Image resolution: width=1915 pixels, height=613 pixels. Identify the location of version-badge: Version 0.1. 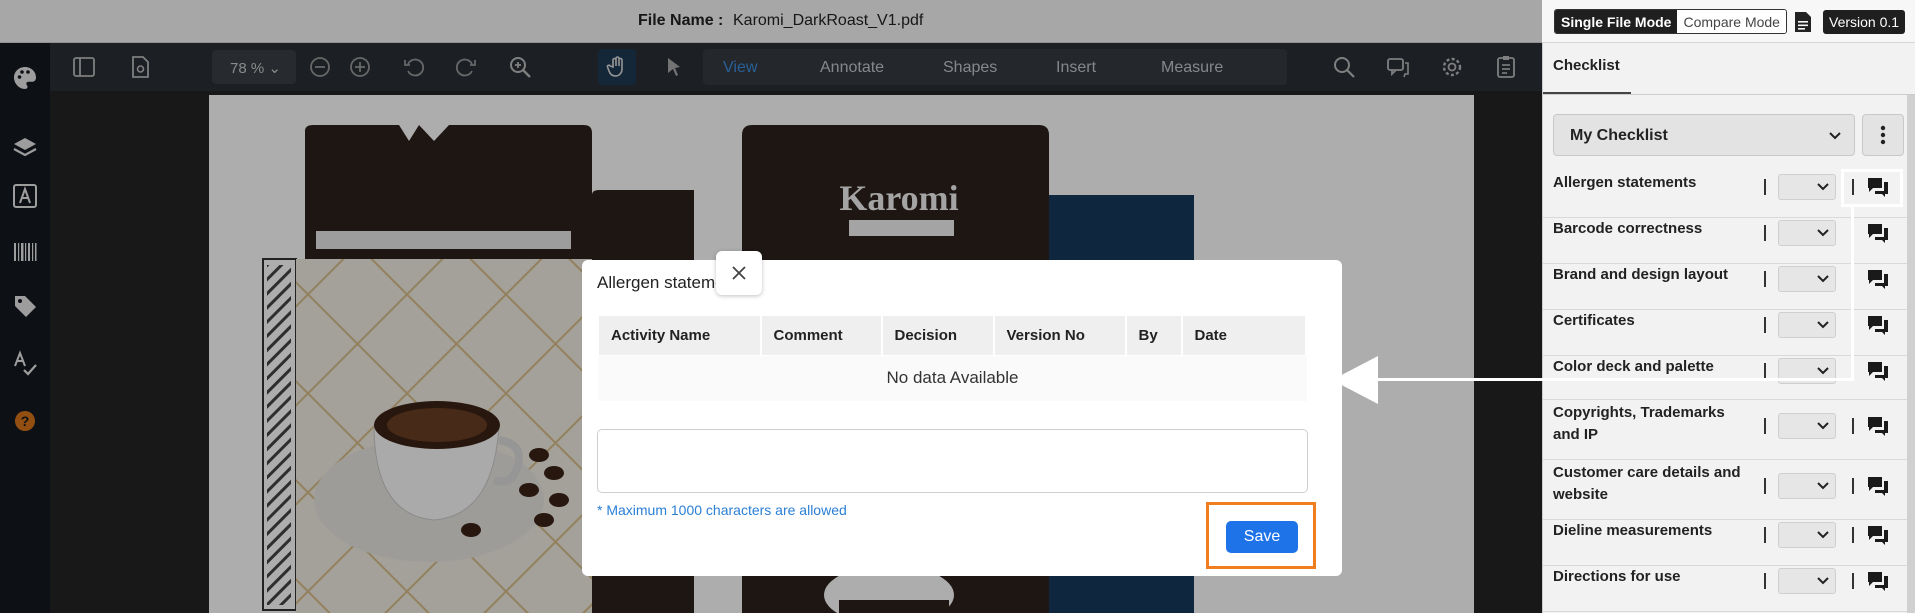
(1864, 22).